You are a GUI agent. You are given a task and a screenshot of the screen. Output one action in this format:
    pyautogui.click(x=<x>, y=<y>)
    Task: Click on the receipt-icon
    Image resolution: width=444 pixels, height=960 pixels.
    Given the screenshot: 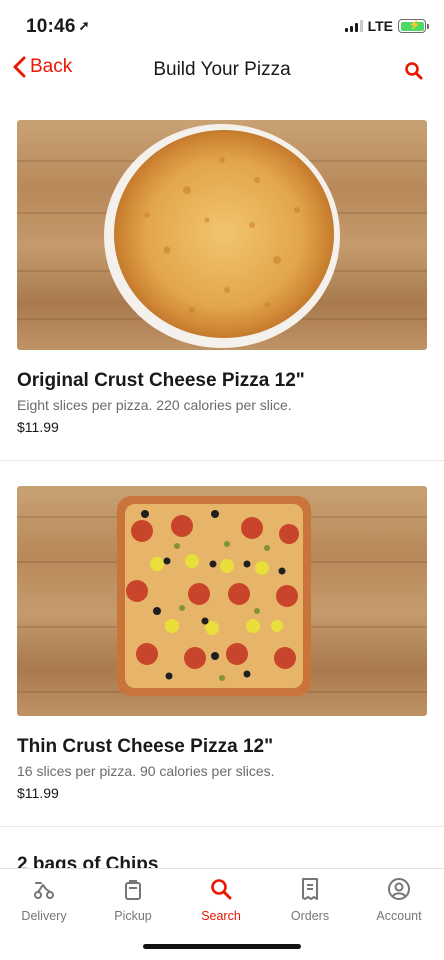 What is the action you would take?
    pyautogui.click(x=310, y=889)
    